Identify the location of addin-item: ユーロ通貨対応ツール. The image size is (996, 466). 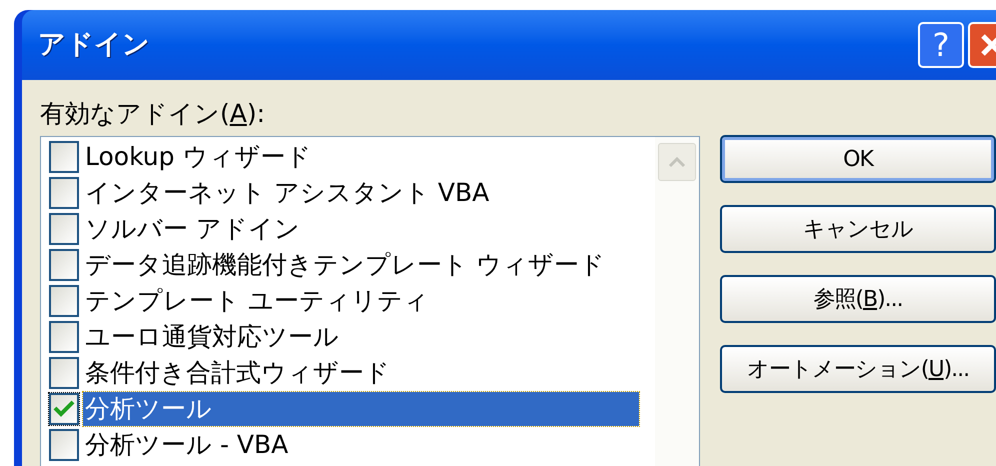
(212, 337).